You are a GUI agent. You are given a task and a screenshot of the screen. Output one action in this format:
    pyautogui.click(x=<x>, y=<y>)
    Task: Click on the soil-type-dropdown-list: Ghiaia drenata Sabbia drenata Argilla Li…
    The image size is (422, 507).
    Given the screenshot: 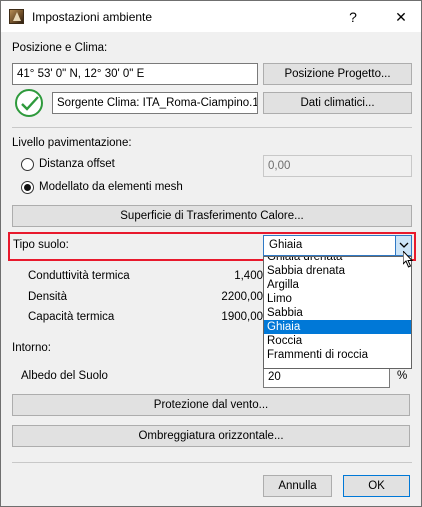 What is the action you would take?
    pyautogui.click(x=337, y=312)
    